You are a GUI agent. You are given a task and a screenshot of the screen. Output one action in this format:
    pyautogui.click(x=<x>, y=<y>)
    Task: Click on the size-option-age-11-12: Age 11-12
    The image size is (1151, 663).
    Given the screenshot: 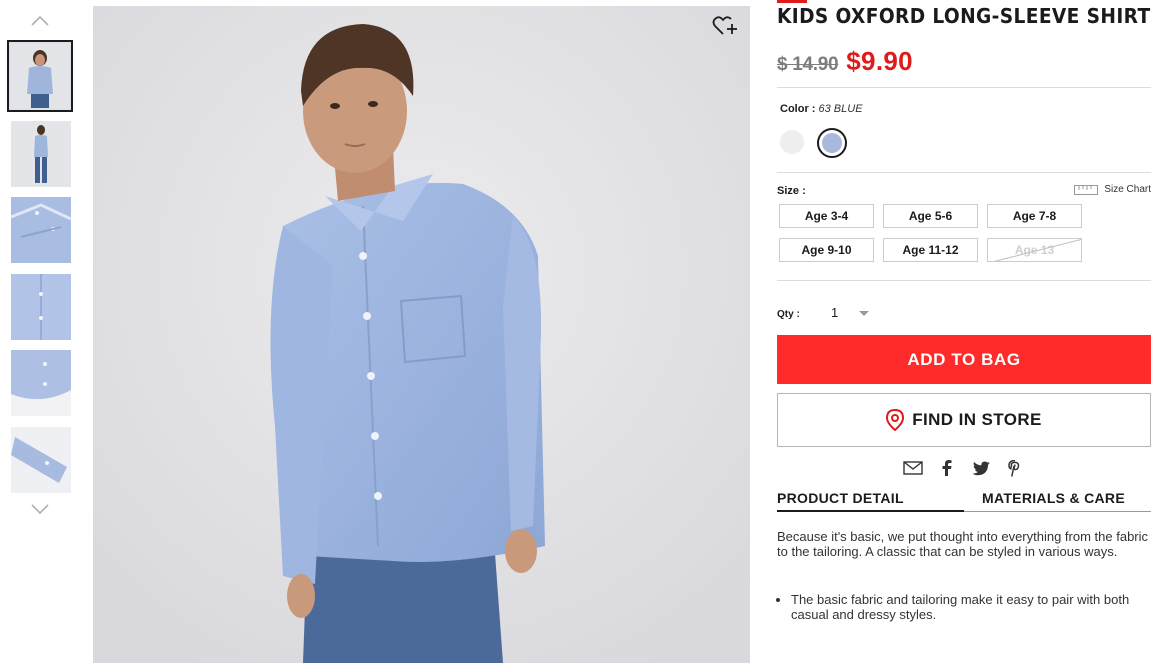 What is the action you would take?
    pyautogui.click(x=930, y=250)
    